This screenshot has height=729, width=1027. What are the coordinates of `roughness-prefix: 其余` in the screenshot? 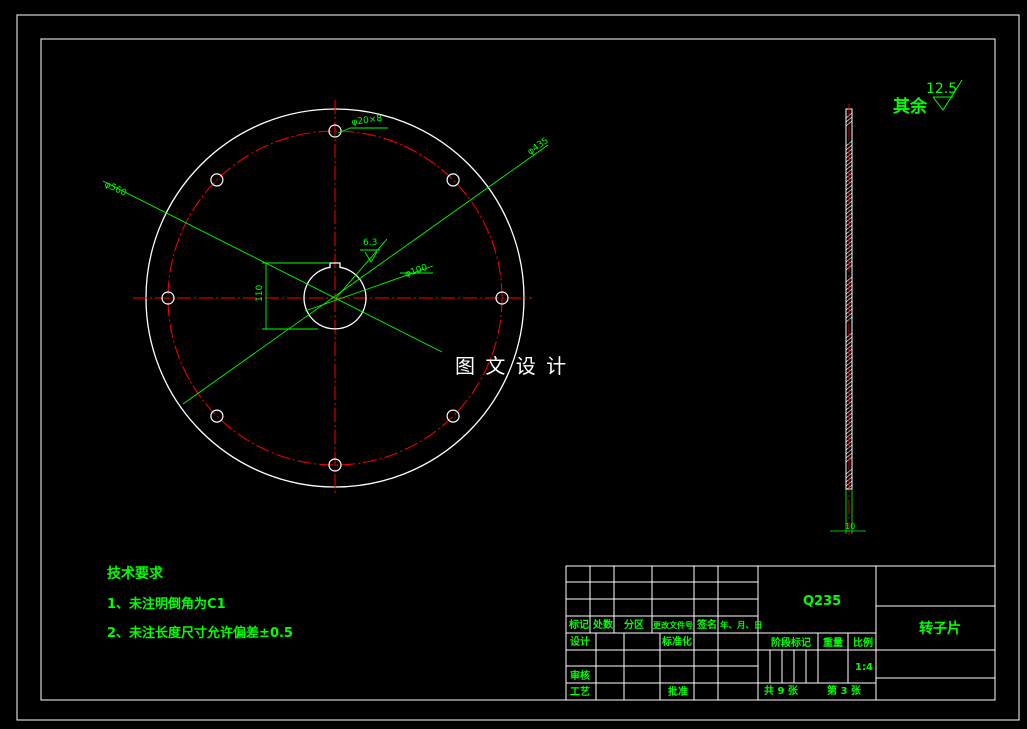 It's located at (910, 106).